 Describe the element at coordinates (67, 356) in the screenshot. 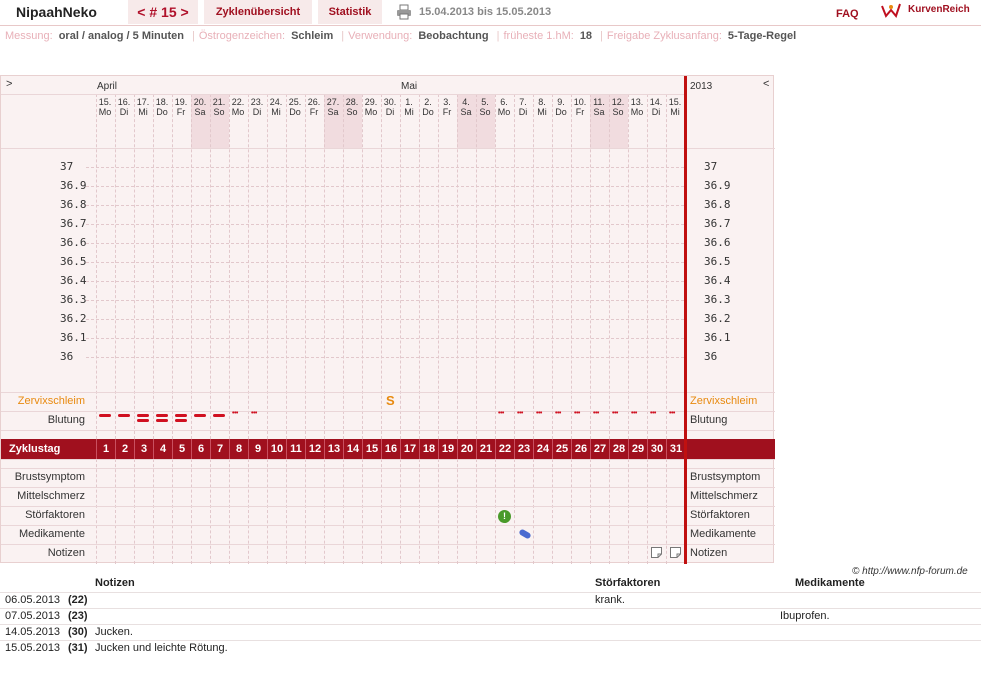

I see `temperature-label-left: 36` at that location.